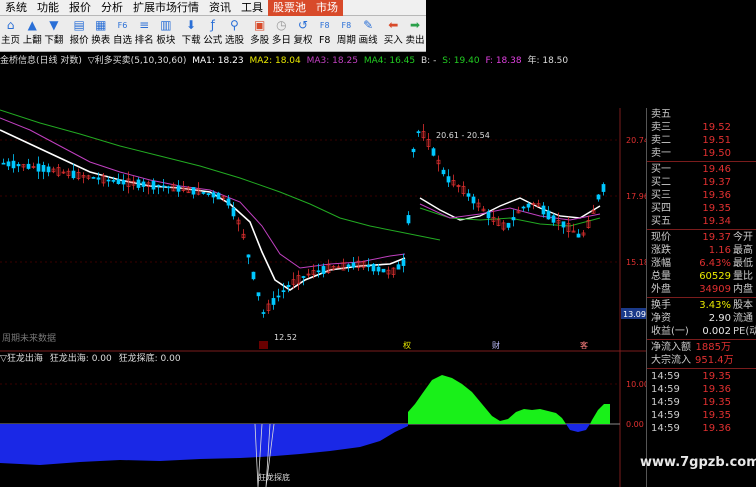 Image resolution: width=756 pixels, height=487 pixels. What do you see at coordinates (32, 40) in the screenshot?
I see `toolbar-button-label: 上翻` at bounding box center [32, 40].